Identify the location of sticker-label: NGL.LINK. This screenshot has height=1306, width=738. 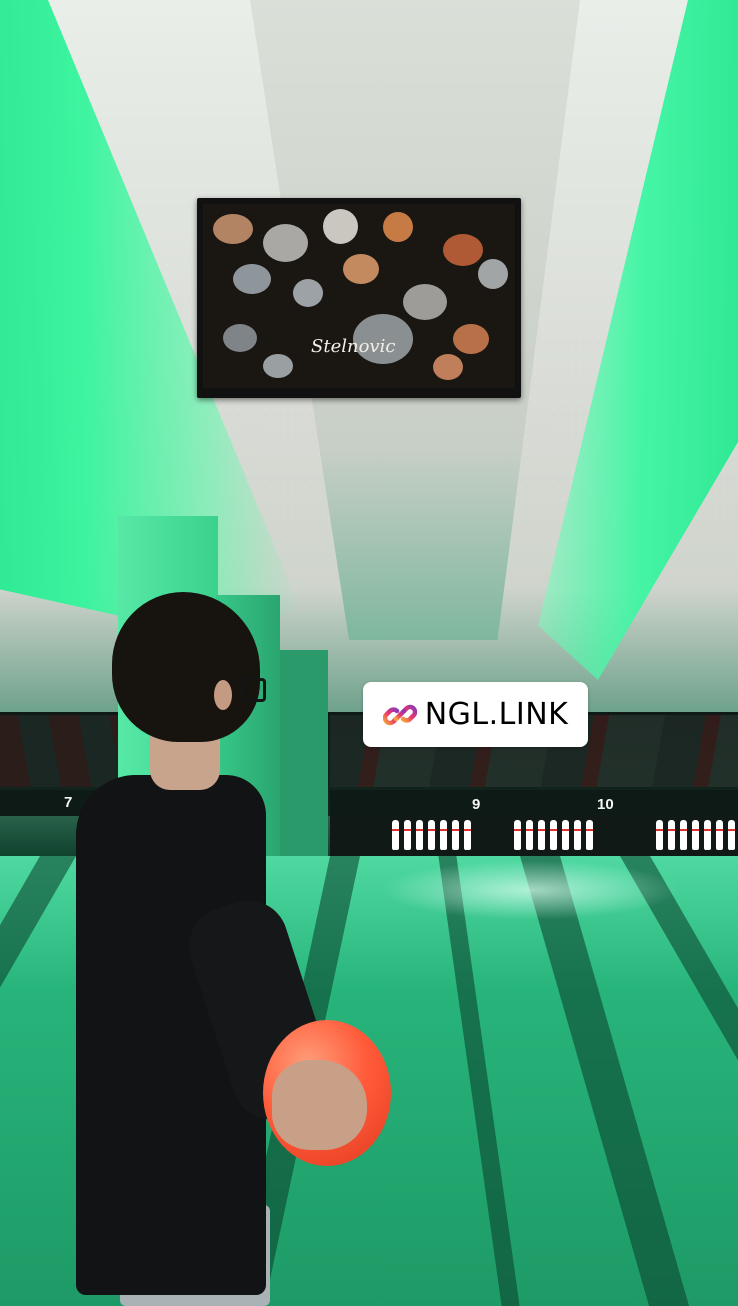
(496, 714).